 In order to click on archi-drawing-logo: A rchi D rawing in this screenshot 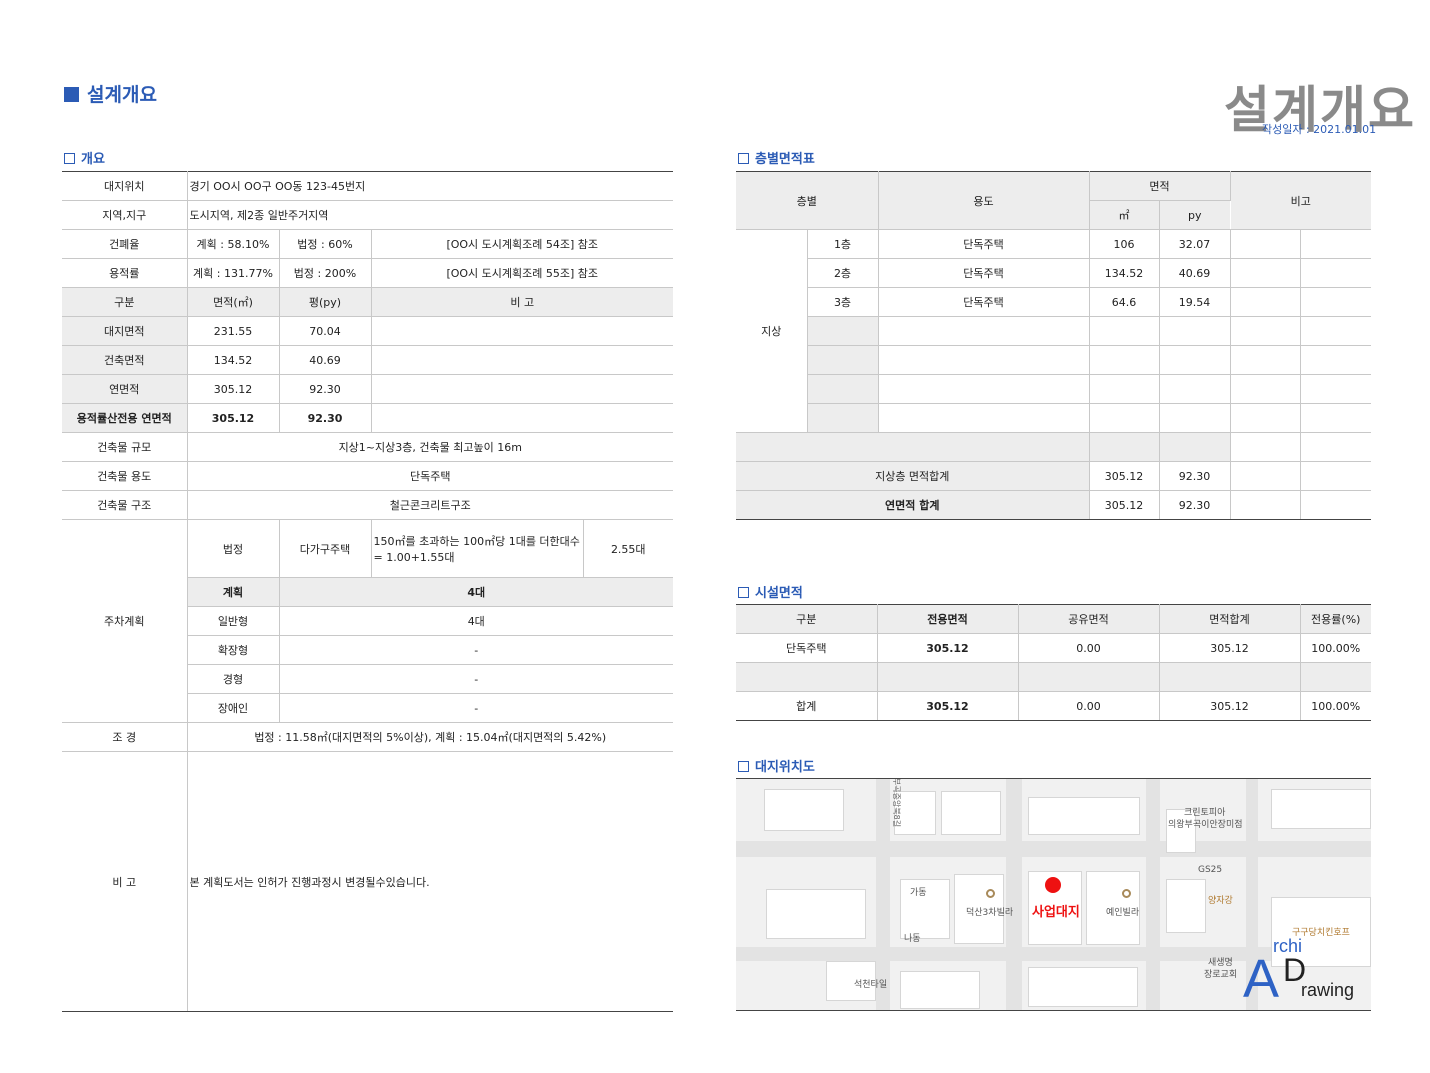, I will do `click(1303, 968)`.